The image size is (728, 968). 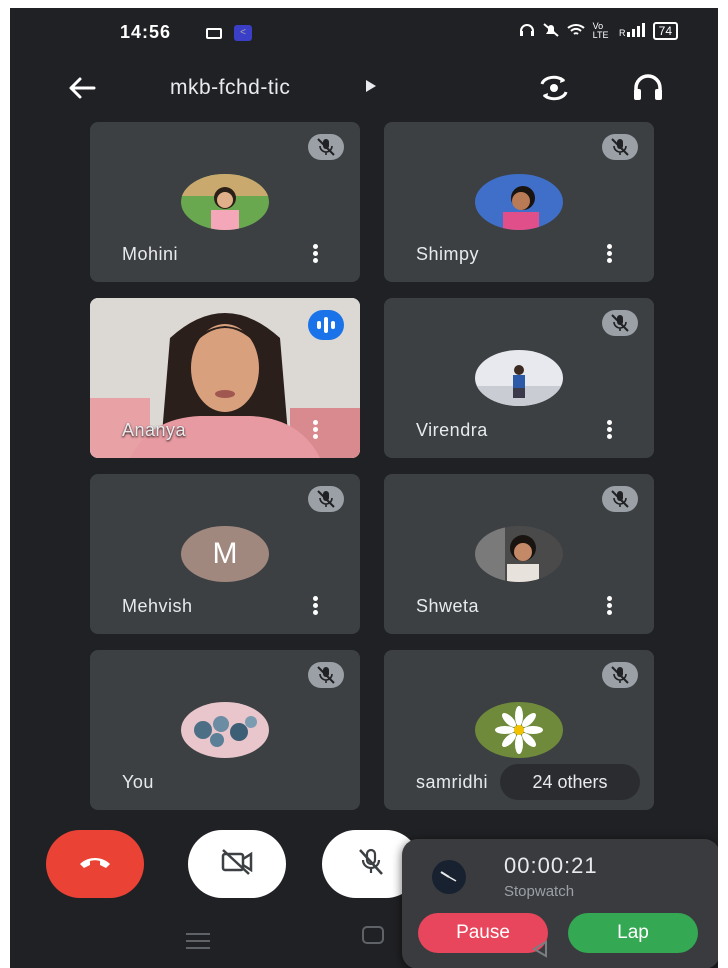 I want to click on participant-name: samridhi, so click(x=452, y=782).